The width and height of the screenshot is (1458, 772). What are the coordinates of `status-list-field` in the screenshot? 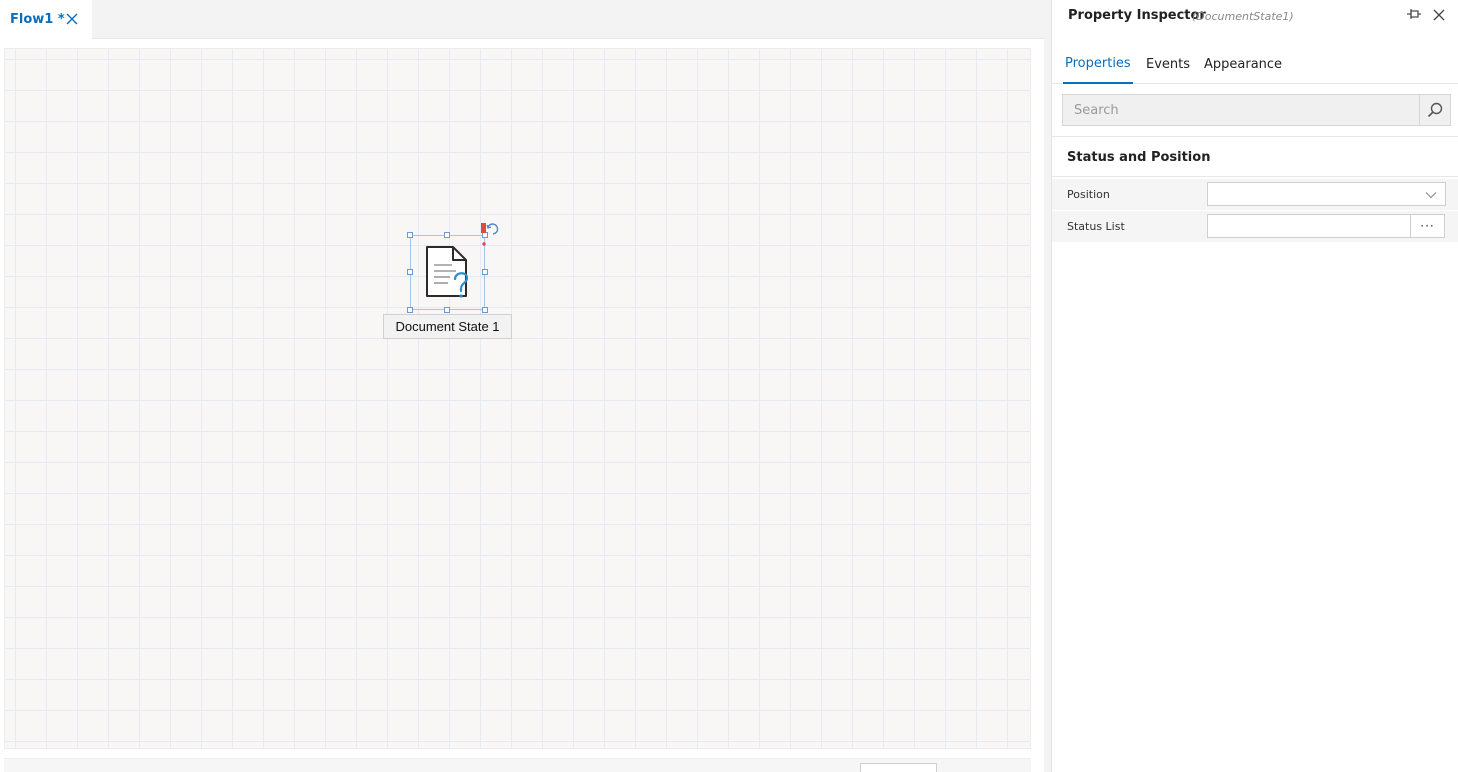 It's located at (1309, 226).